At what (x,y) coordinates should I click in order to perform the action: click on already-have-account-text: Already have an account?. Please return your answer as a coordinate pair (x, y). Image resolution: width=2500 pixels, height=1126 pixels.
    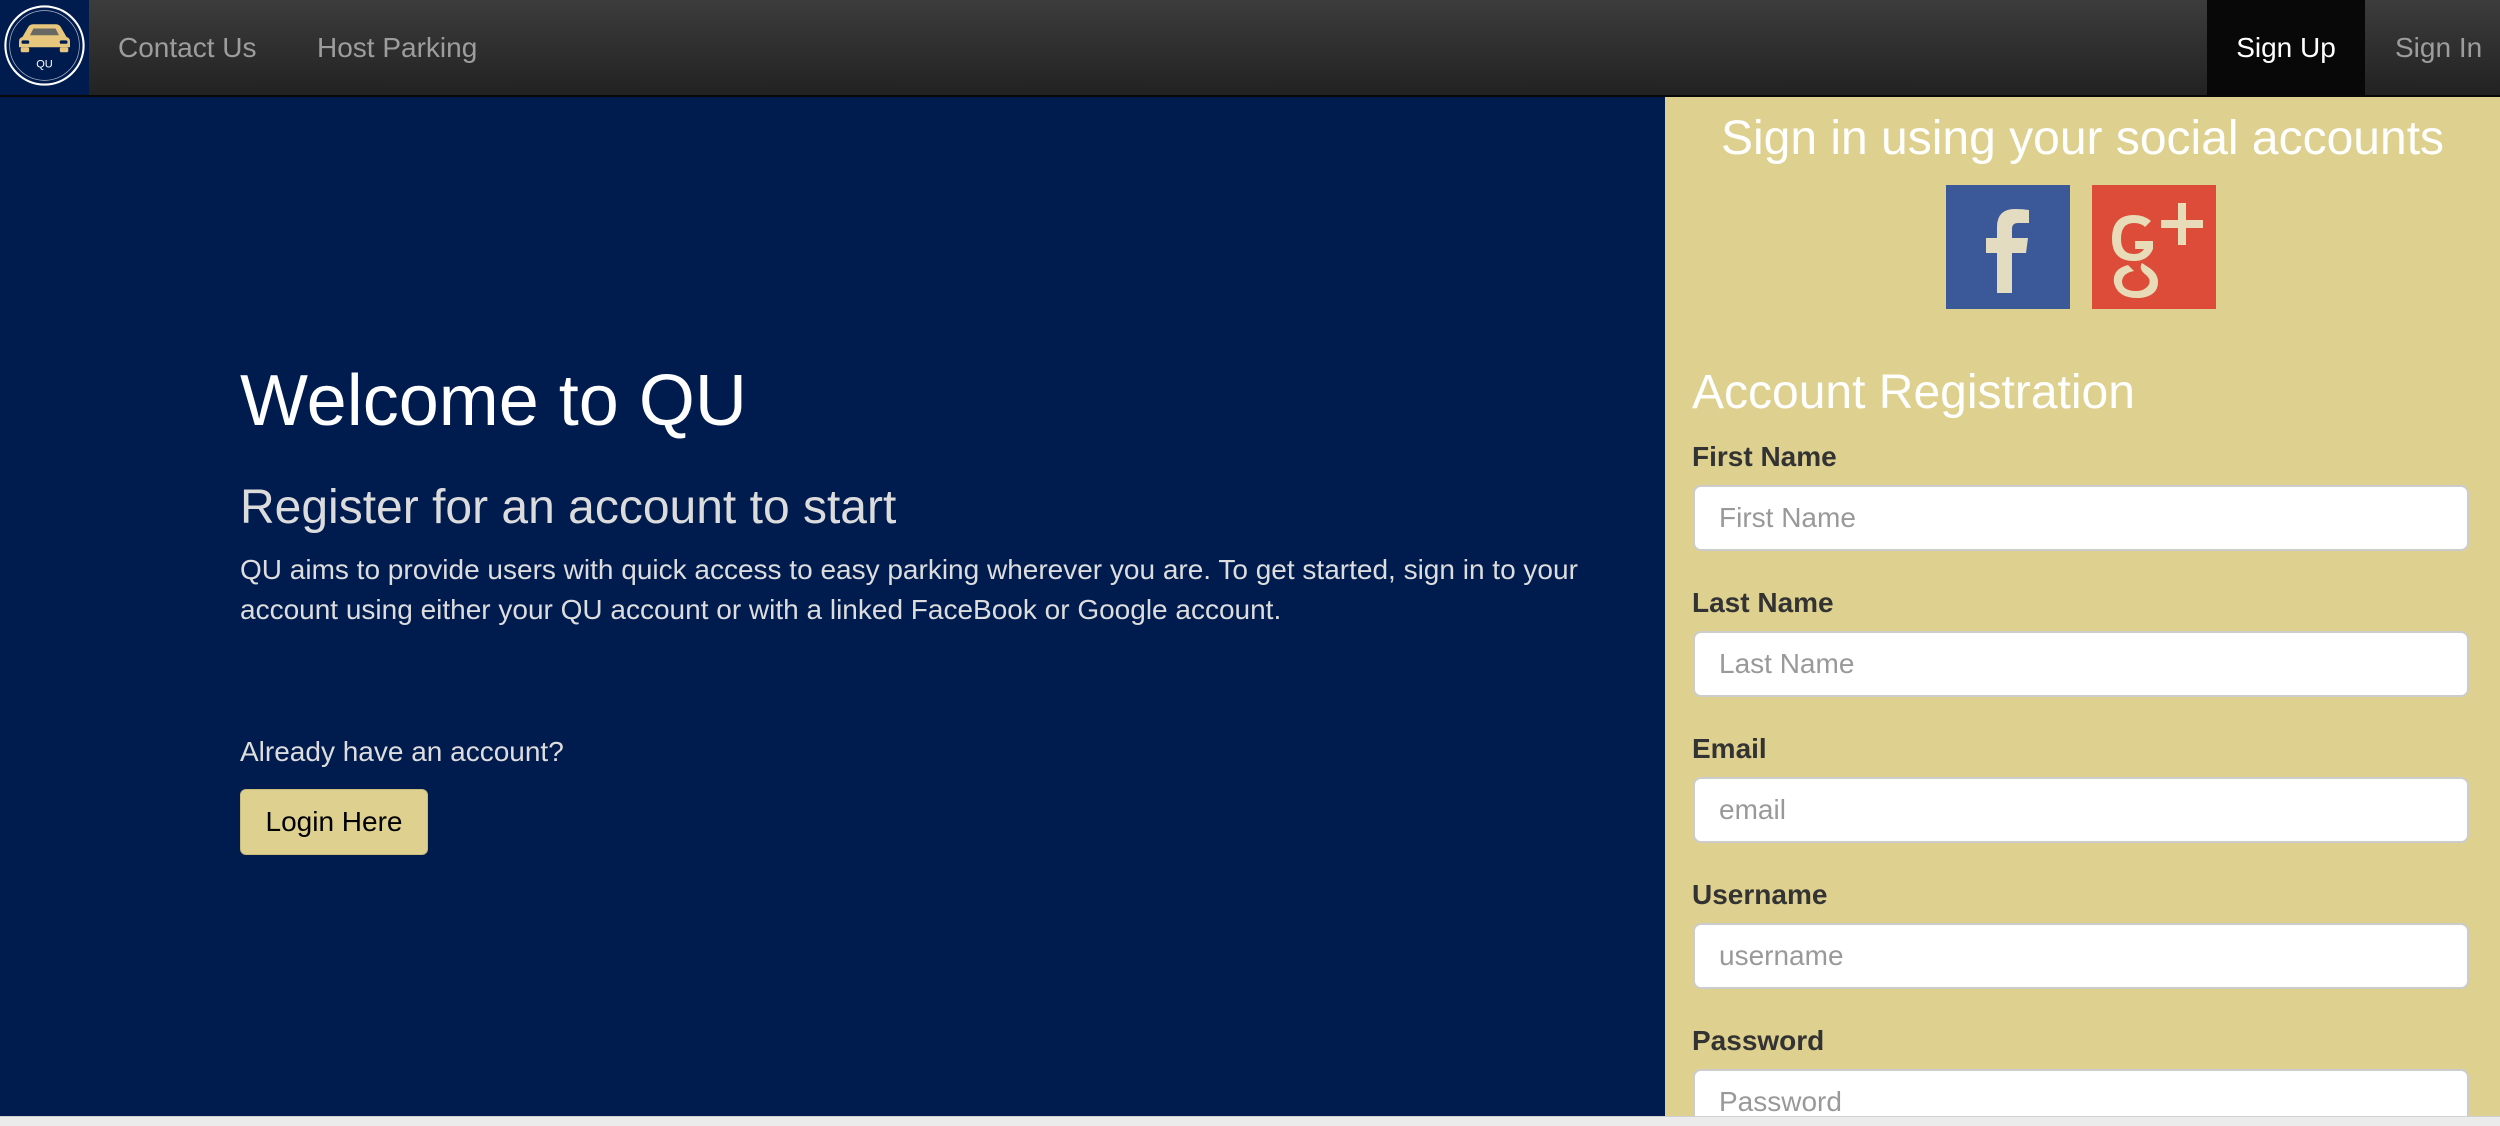
    Looking at the image, I should click on (402, 751).